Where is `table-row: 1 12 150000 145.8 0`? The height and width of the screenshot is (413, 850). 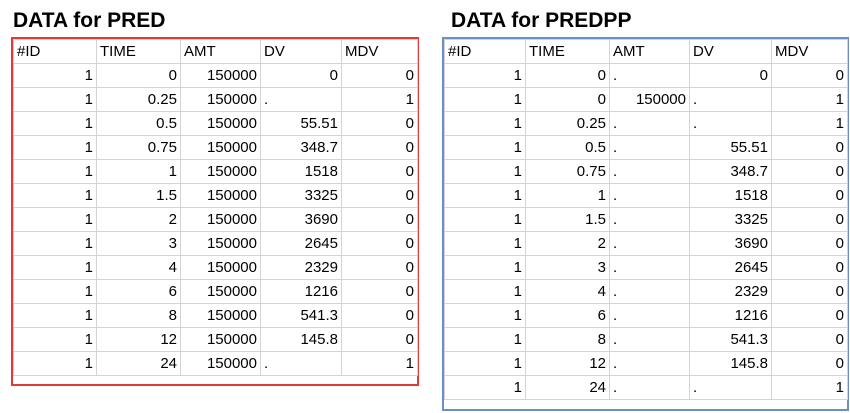
table-row: 1 12 150000 145.8 0 is located at coordinates (215, 339).